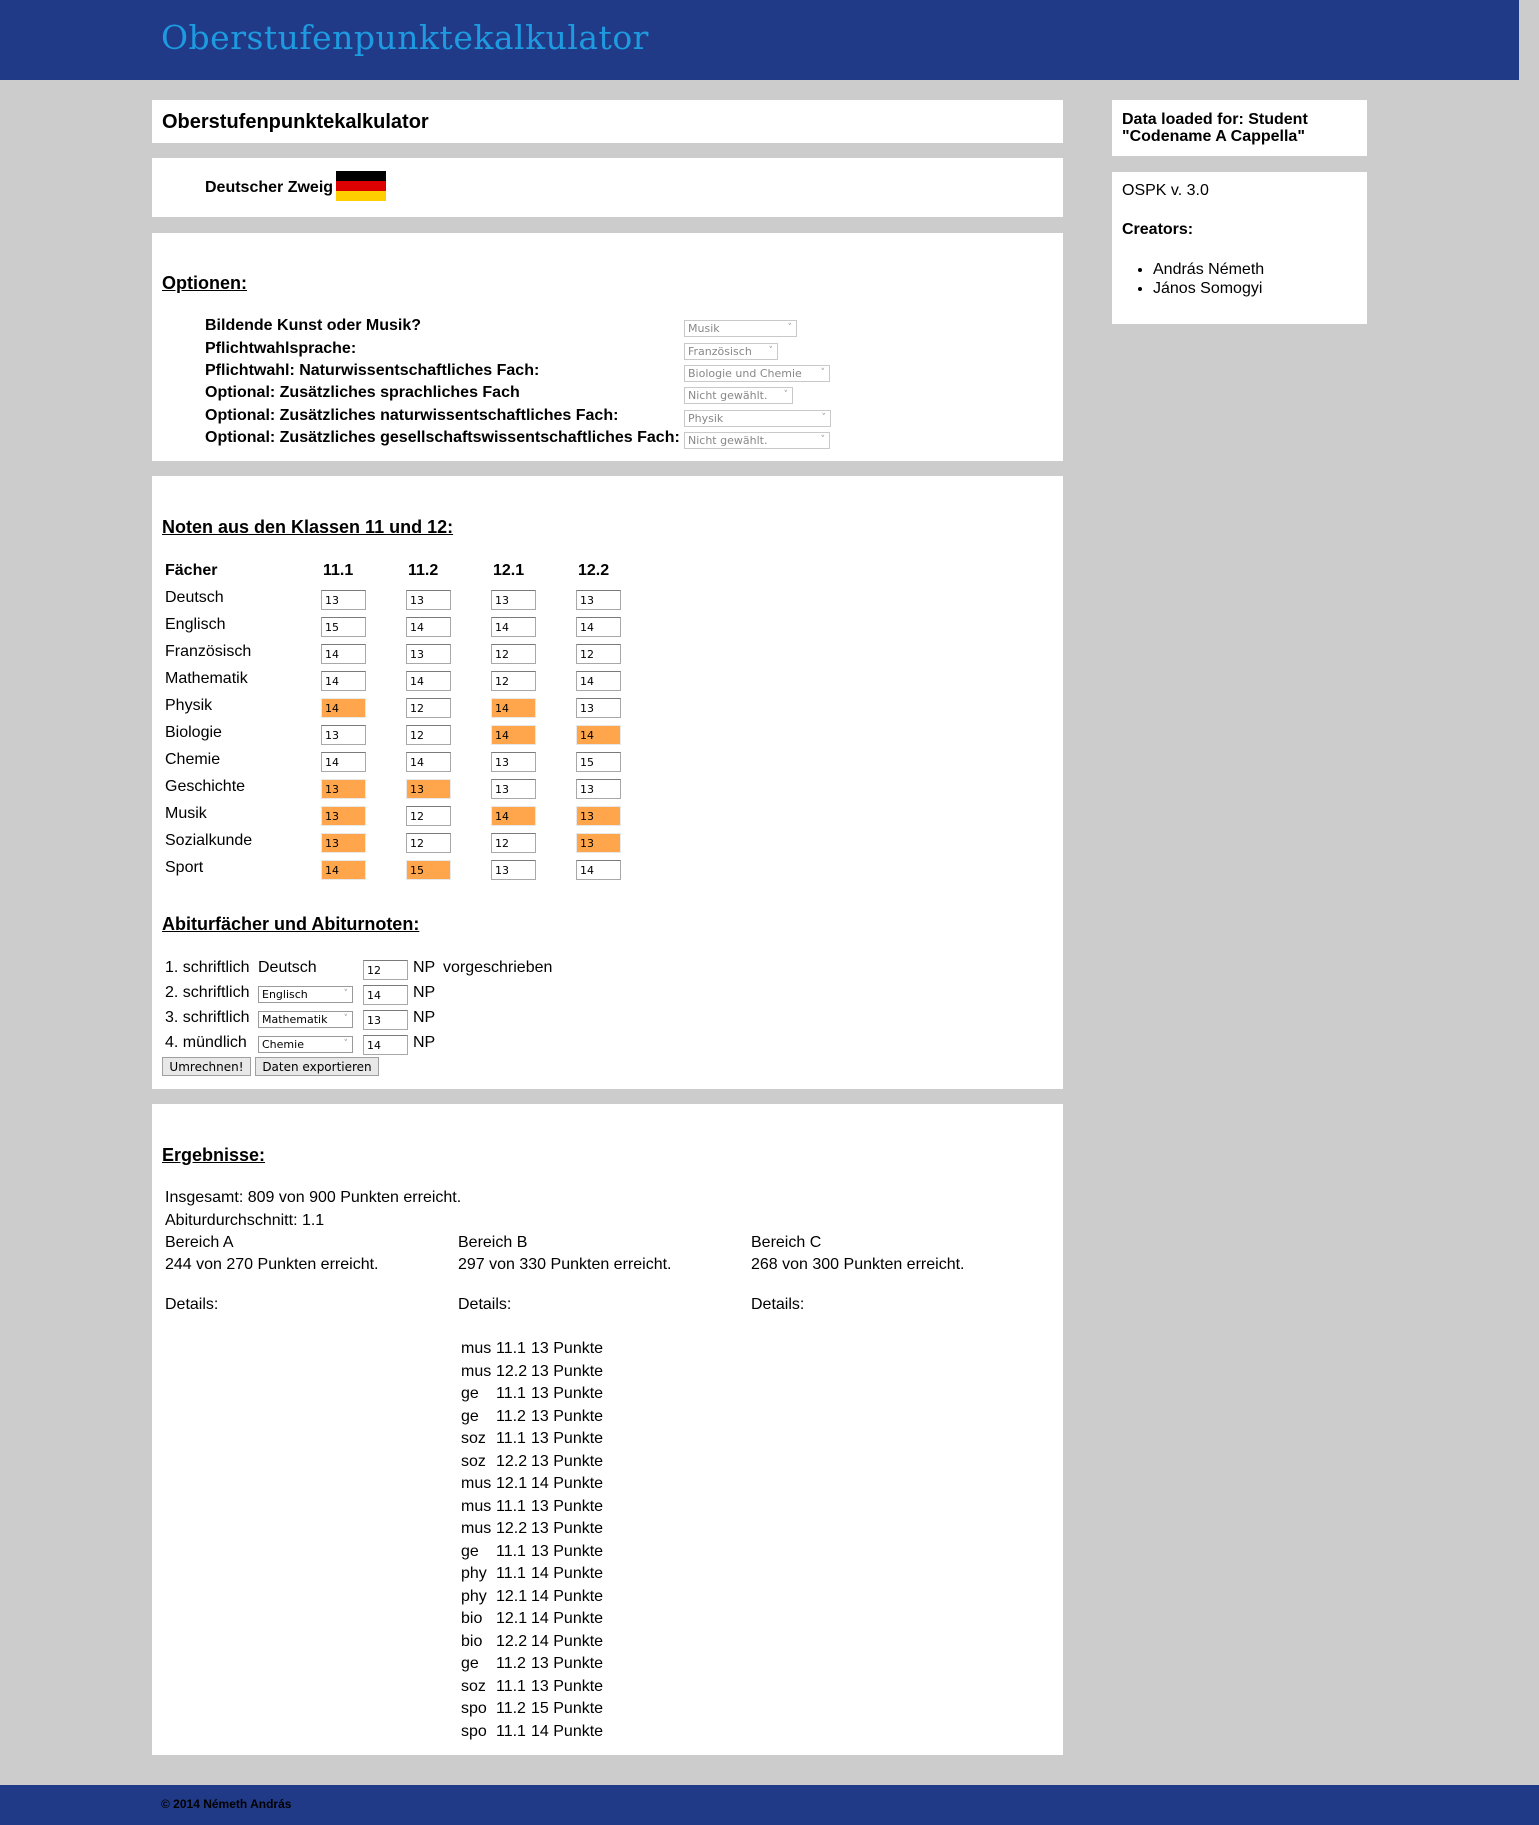 The image size is (1539, 1825). What do you see at coordinates (305, 1019) in the screenshot?
I see `abitur-subject-select: Mathematik ˅` at bounding box center [305, 1019].